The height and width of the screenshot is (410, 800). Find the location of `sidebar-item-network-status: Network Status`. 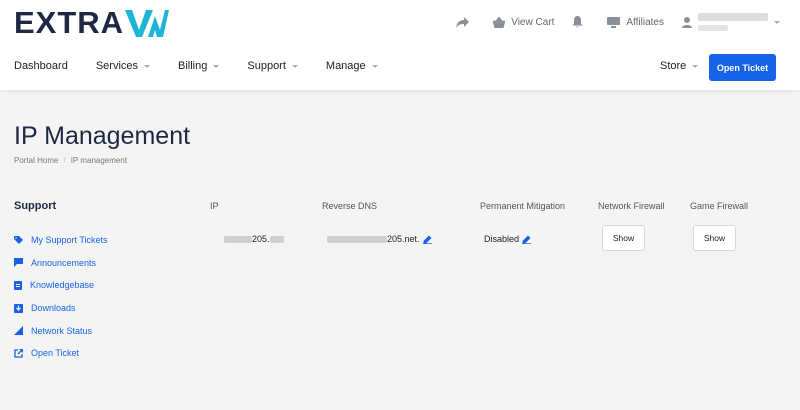

sidebar-item-network-status: Network Status is located at coordinates (61, 330).